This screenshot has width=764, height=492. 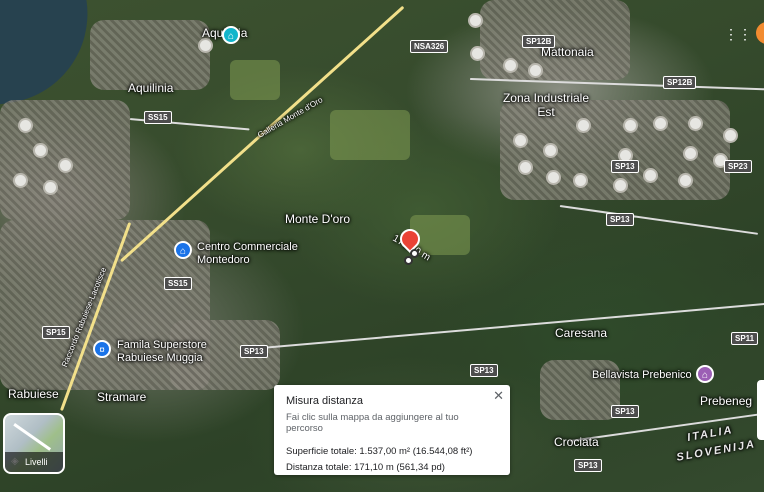 I want to click on pegman-icon, so click(x=760, y=33).